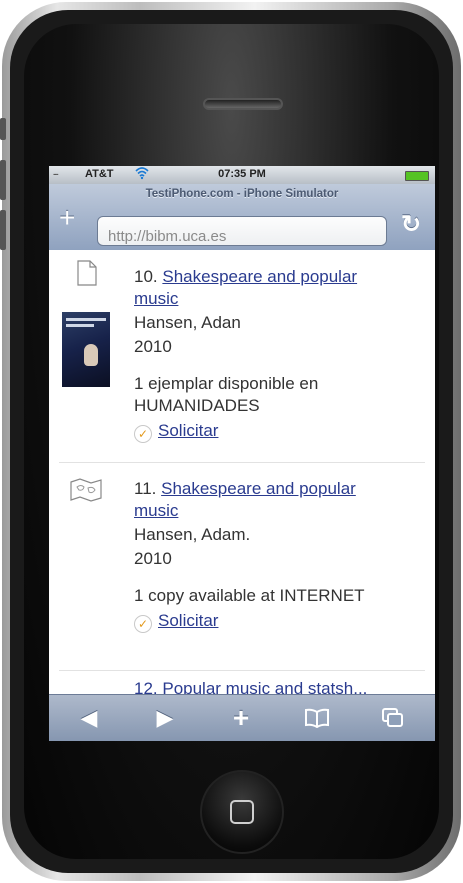 This screenshot has height=883, width=463. I want to click on battery-icon, so click(417, 176).